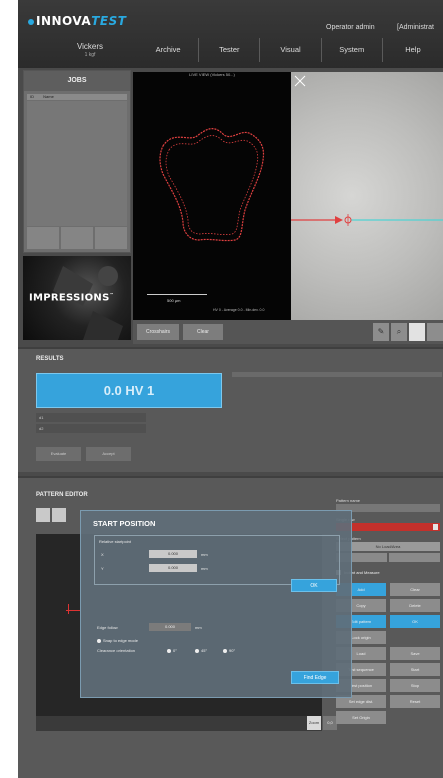 The image size is (443, 778). I want to click on set-origin-button: Set Origin, so click(361, 718).